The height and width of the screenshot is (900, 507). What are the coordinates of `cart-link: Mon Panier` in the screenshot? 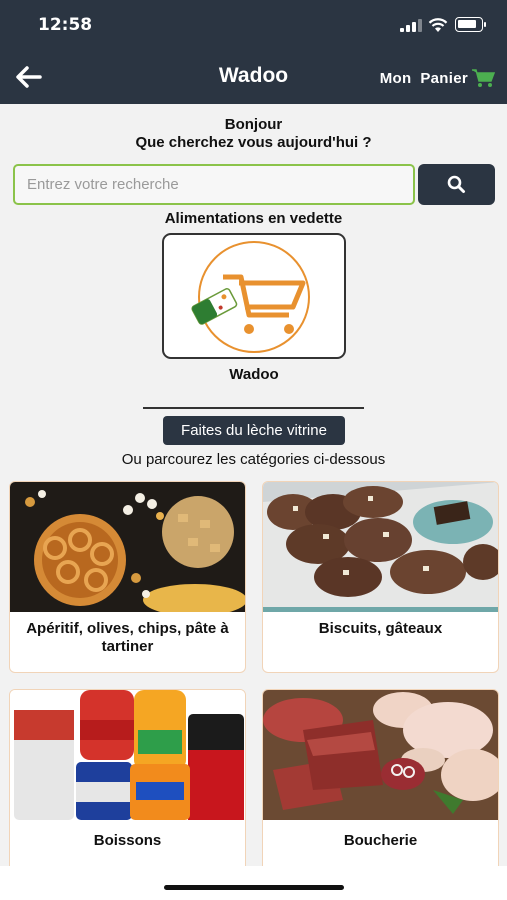 It's located at (437, 78).